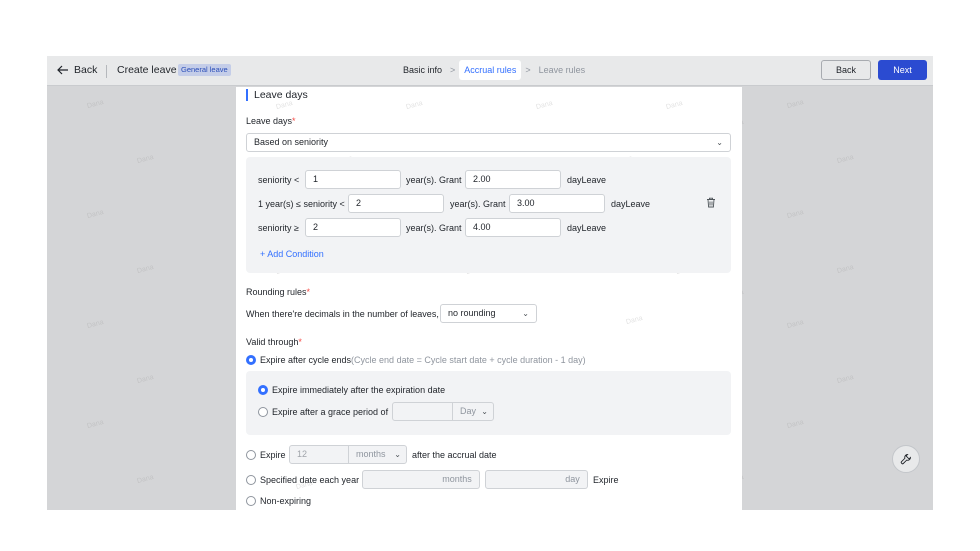  What do you see at coordinates (263, 390) in the screenshot?
I see `radio-expire-immediately` at bounding box center [263, 390].